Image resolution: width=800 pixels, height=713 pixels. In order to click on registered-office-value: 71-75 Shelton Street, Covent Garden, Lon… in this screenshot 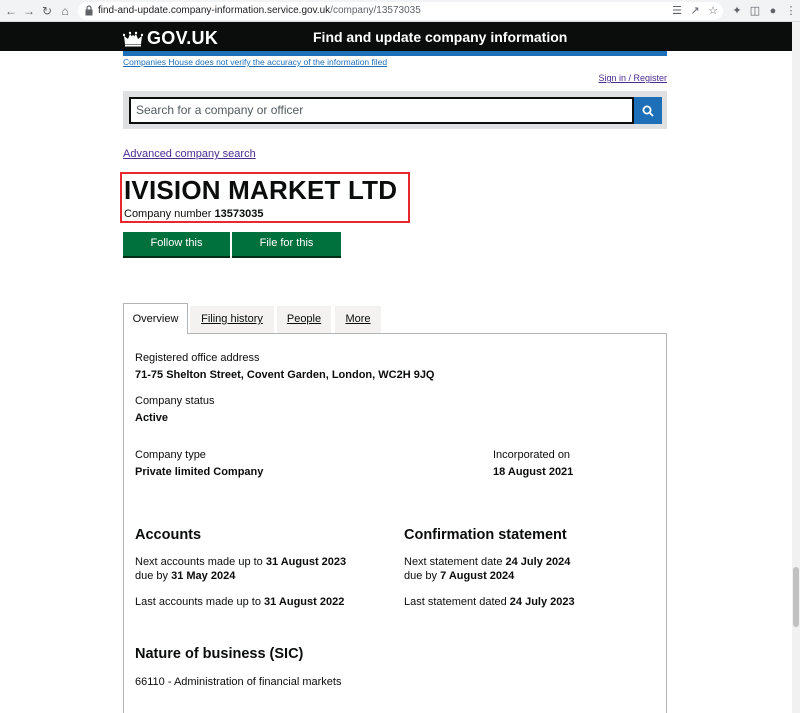, I will do `click(285, 375)`.